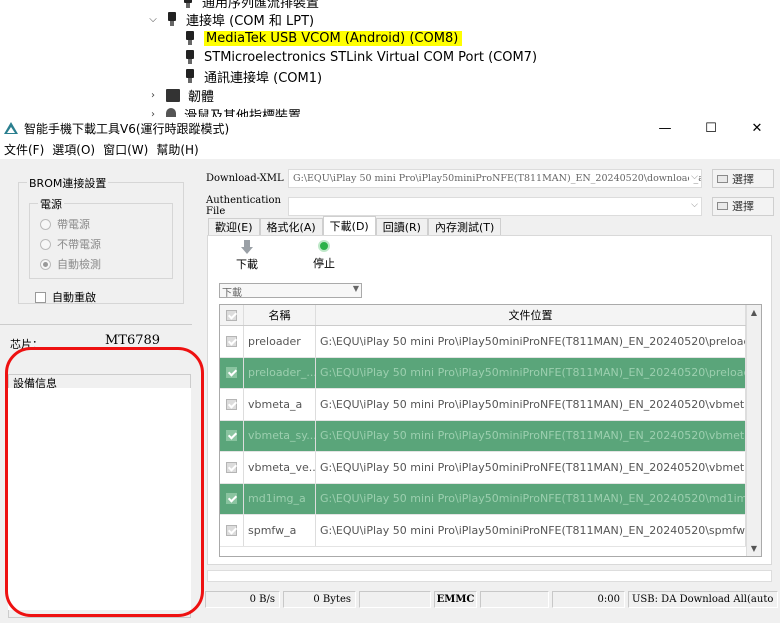 The image size is (780, 623). Describe the element at coordinates (754, 312) in the screenshot. I see `scroll-up-icon: ▲` at that location.